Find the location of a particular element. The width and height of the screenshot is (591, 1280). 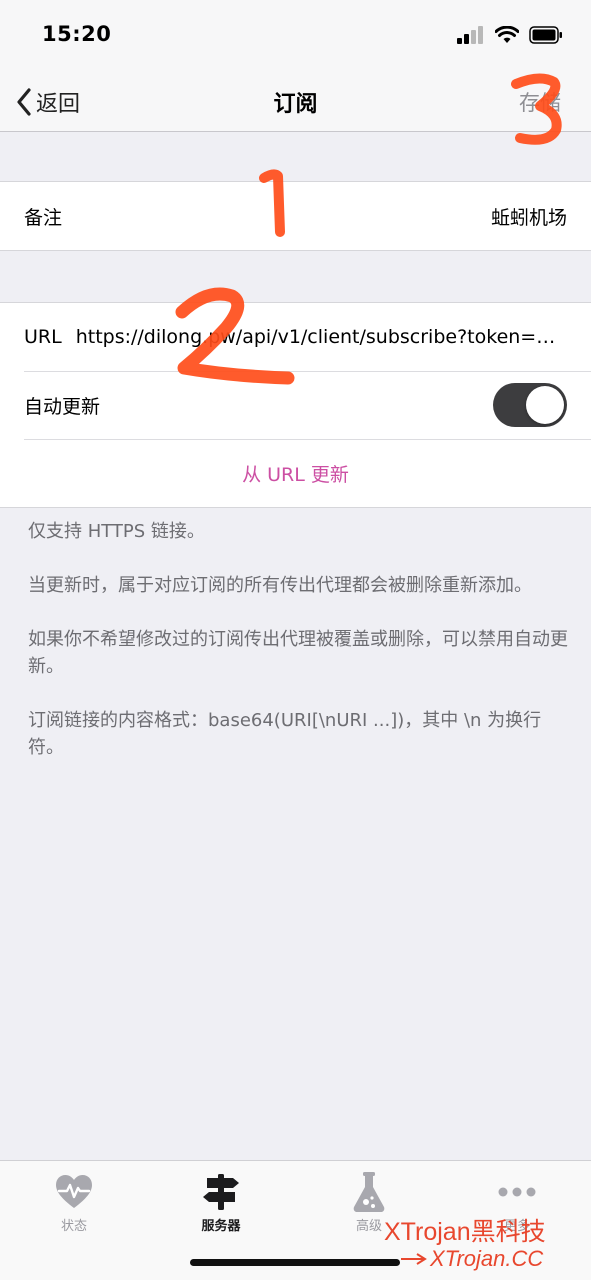

auto-update-toggle is located at coordinates (530, 405).